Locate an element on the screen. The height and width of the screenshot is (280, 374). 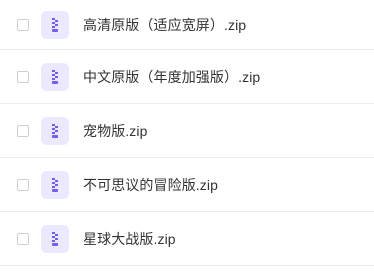
file-name: 宠物版.zip is located at coordinates (115, 131).